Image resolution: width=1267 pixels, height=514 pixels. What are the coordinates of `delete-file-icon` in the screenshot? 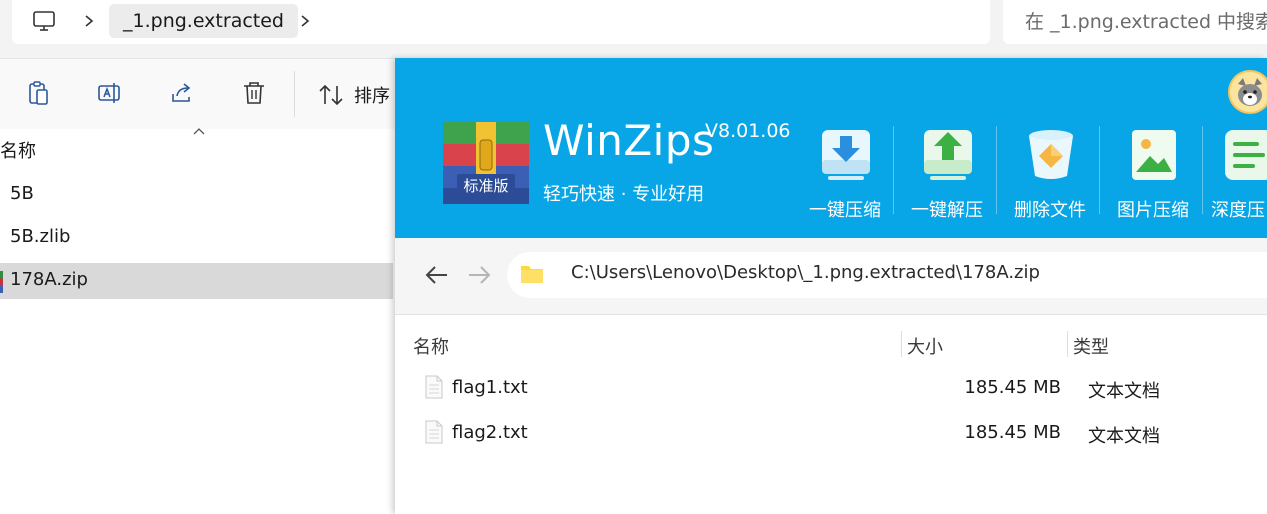 It's located at (1051, 154).